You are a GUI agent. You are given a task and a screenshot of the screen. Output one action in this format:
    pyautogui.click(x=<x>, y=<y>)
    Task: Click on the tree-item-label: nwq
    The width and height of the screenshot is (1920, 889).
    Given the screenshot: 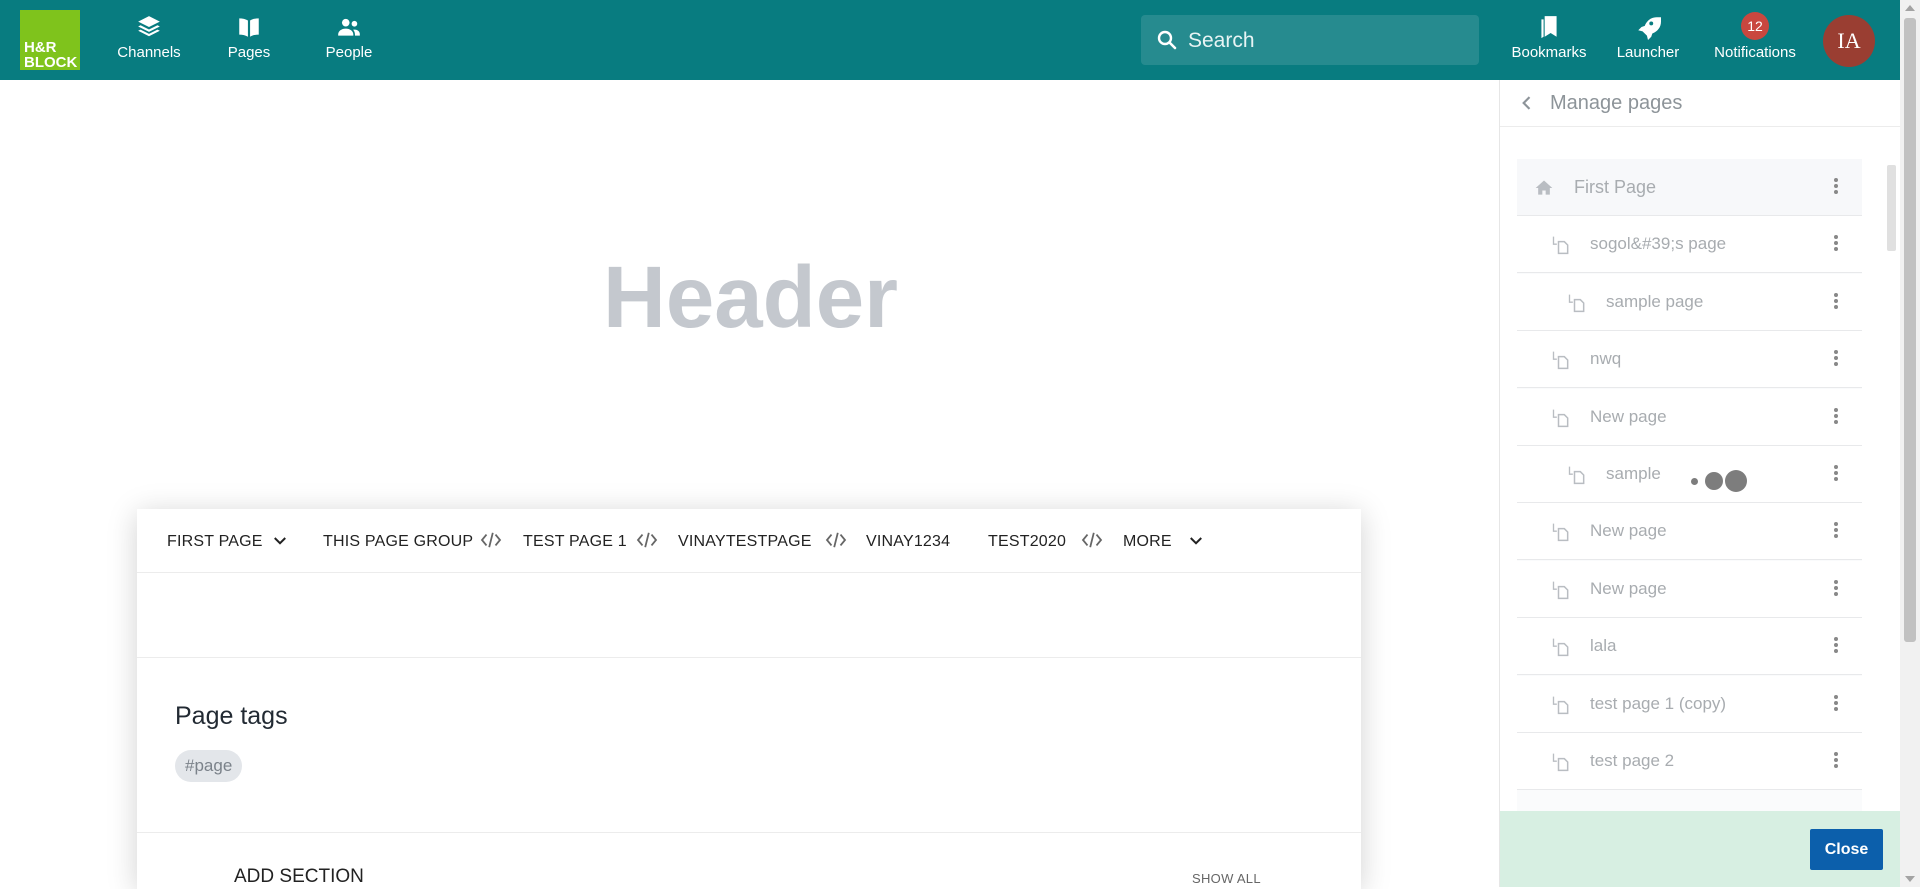 What is the action you would take?
    pyautogui.click(x=1606, y=358)
    